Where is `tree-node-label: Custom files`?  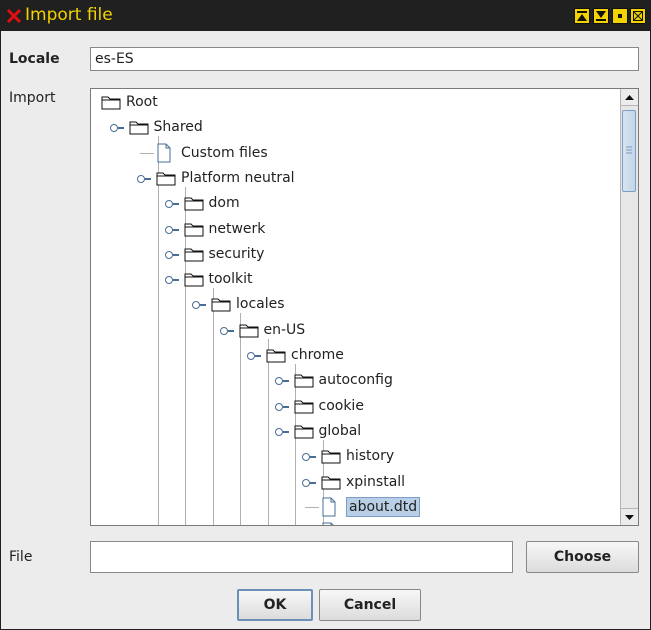
tree-node-label: Custom files is located at coordinates (224, 152).